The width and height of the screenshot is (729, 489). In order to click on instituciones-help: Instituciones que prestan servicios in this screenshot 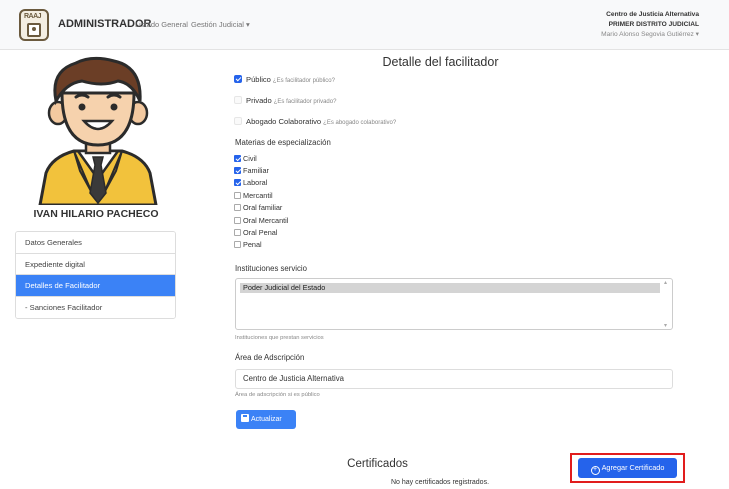, I will do `click(279, 338)`.